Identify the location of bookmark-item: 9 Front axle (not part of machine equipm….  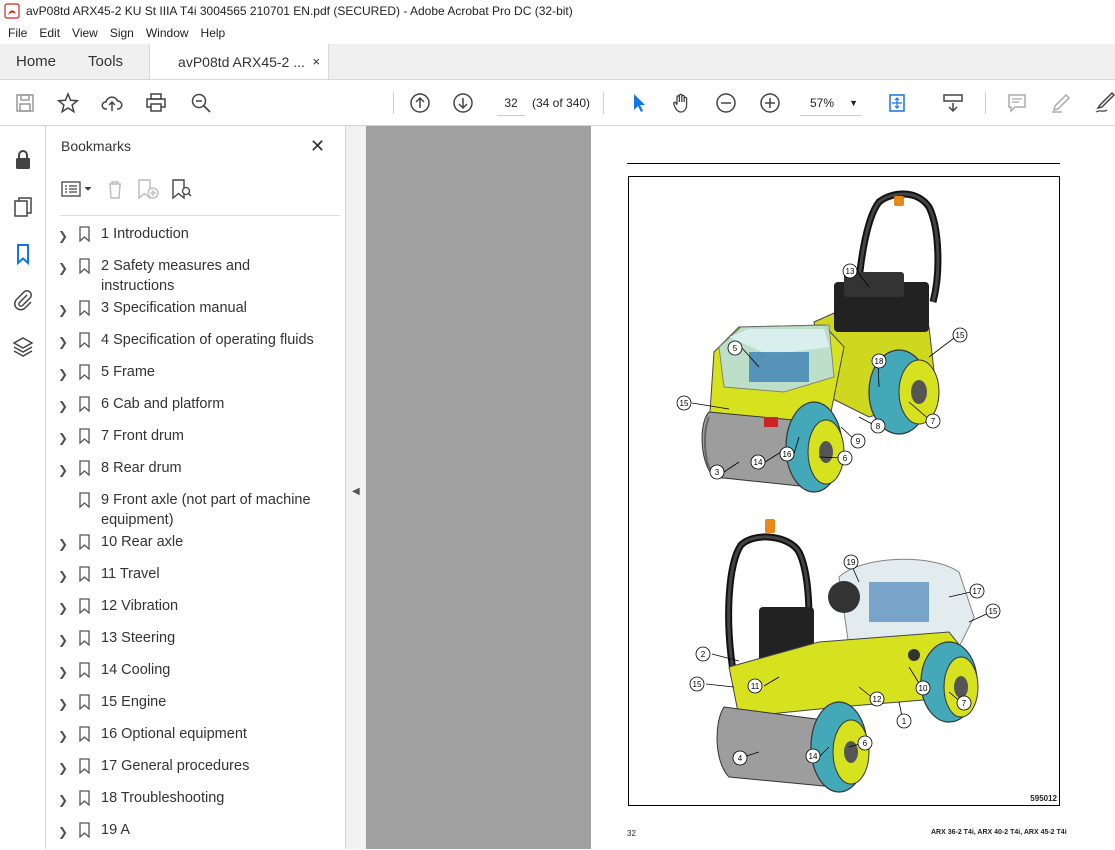
(185, 509).